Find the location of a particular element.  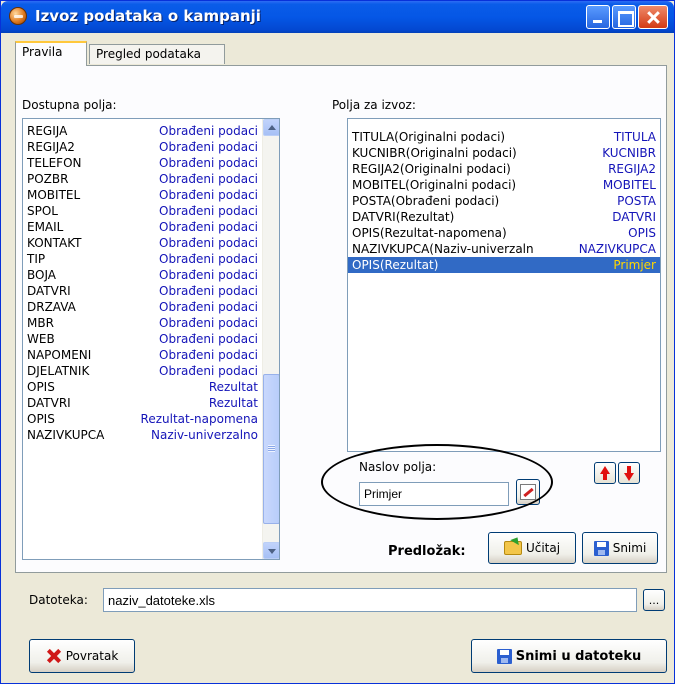

list-item: OPIS(Rezultat-napomena) OPIS is located at coordinates (504, 233).